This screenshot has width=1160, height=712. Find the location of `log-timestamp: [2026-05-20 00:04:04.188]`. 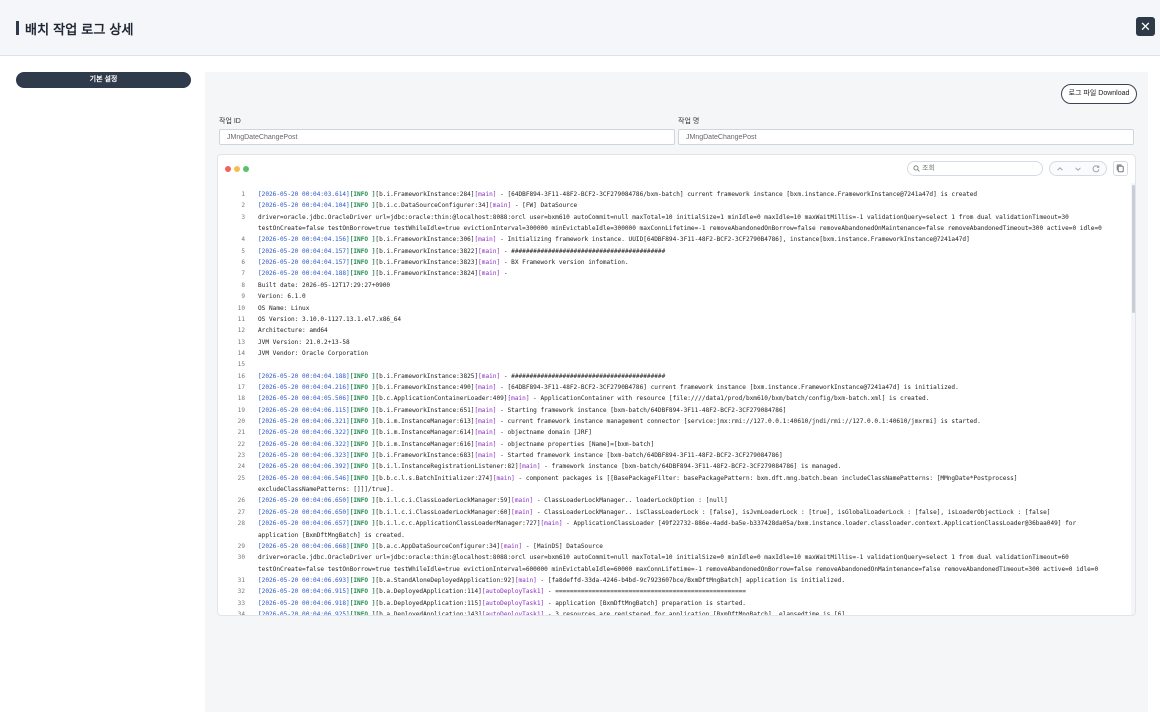

log-timestamp: [2026-05-20 00:04:04.188] is located at coordinates (304, 376).